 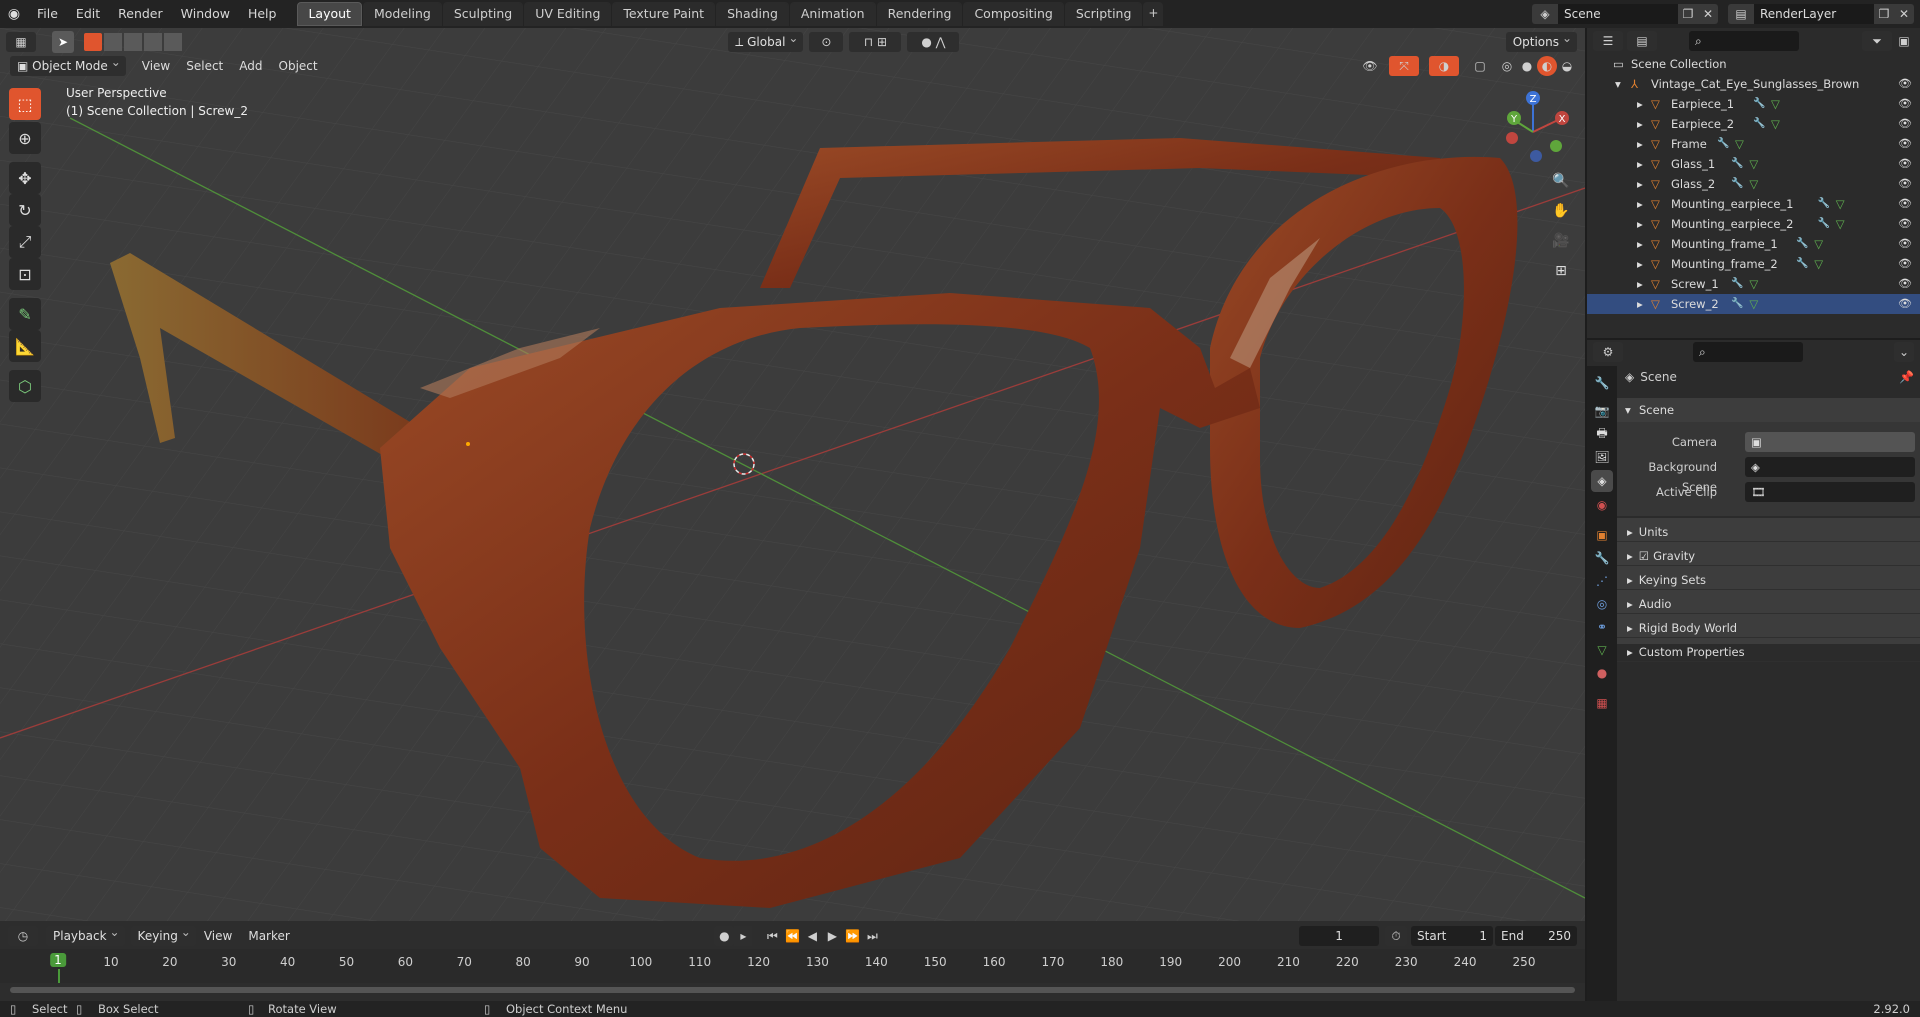 I want to click on tab-sculpting: Sculpting, so click(x=483, y=14).